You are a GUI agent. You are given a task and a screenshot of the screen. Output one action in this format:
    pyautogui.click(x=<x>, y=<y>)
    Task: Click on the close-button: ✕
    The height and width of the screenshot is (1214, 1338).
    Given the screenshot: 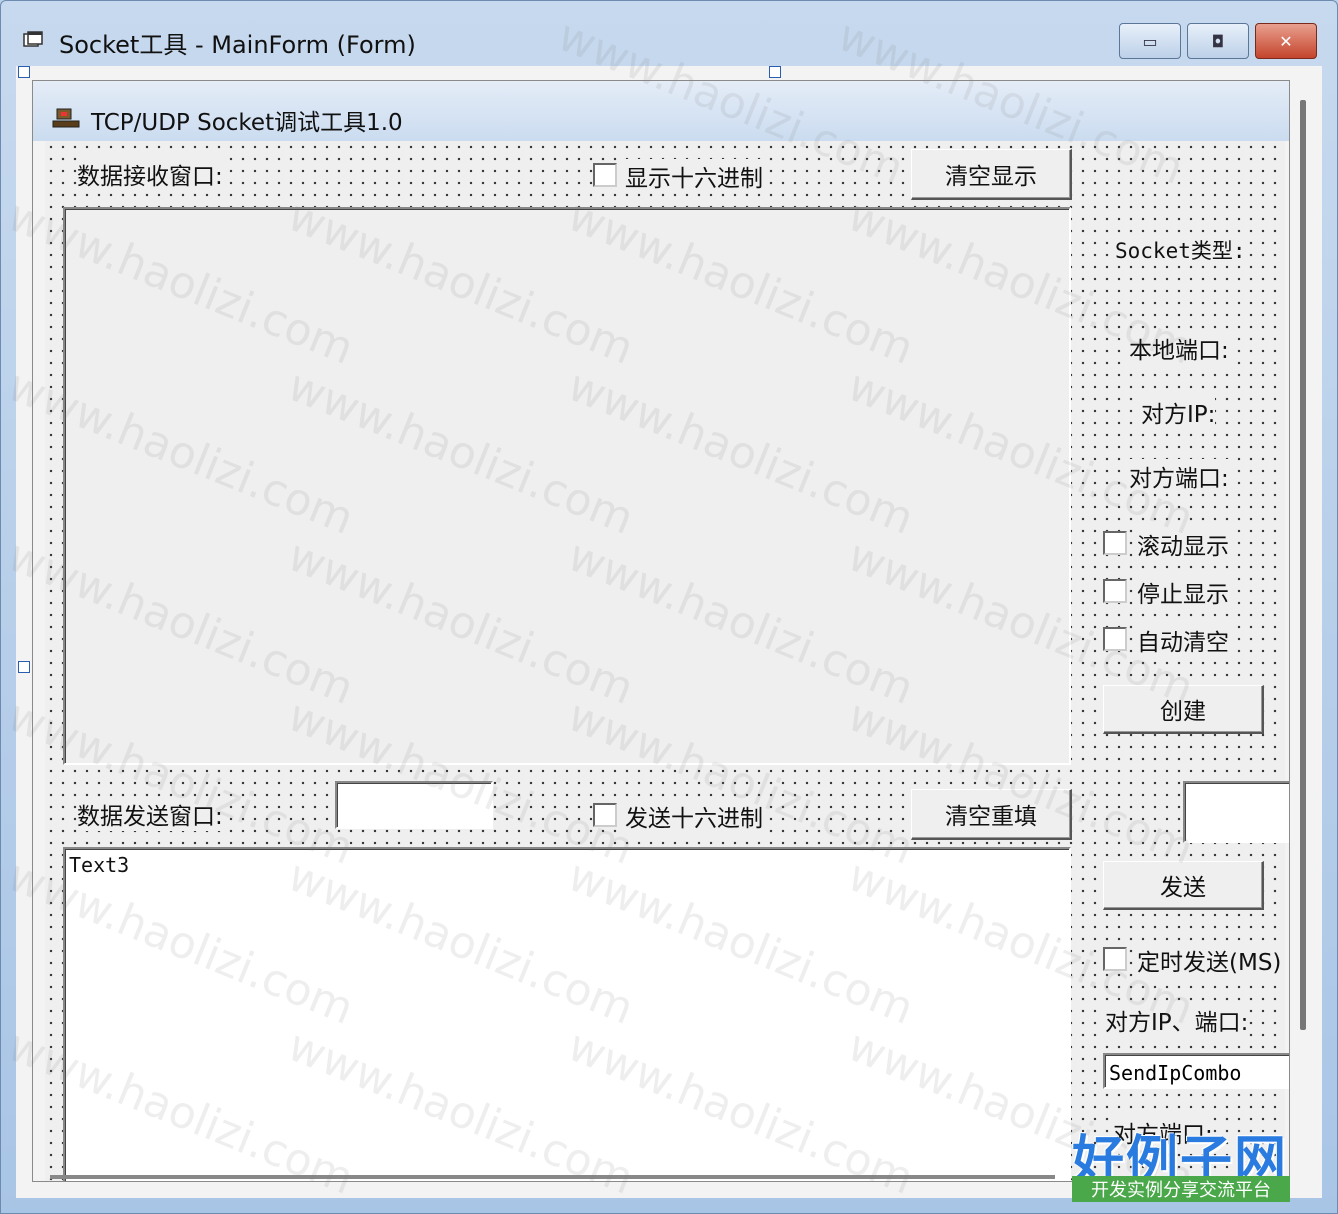 What is the action you would take?
    pyautogui.click(x=1286, y=41)
    